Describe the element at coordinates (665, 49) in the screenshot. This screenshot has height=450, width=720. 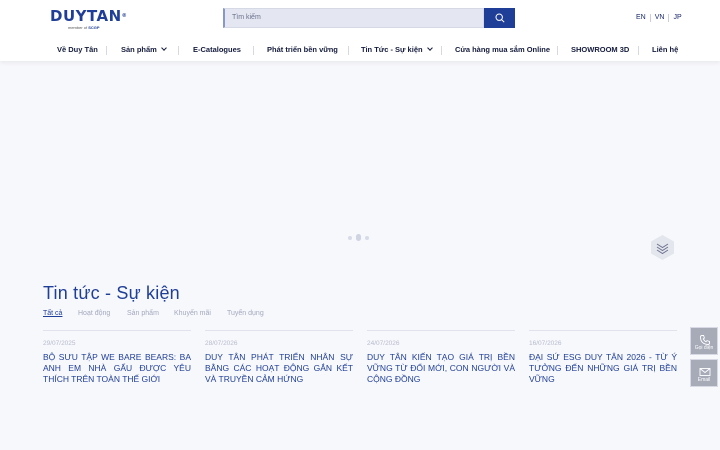
I see `nav-item-contact: Liên hệ` at that location.